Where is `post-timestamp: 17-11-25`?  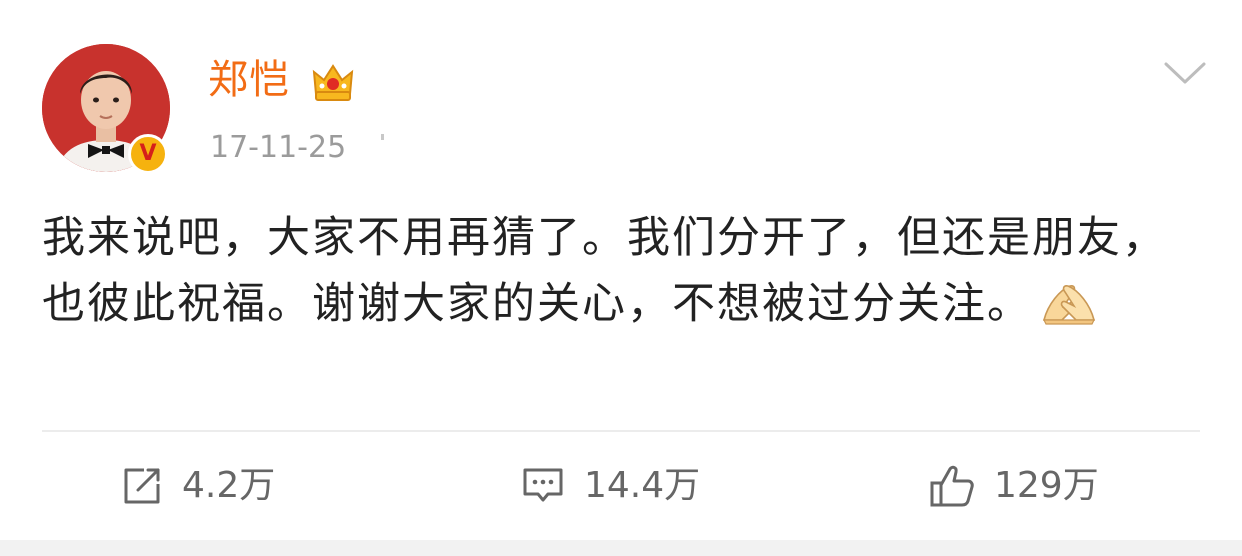
post-timestamp: 17-11-25 is located at coordinates (278, 147).